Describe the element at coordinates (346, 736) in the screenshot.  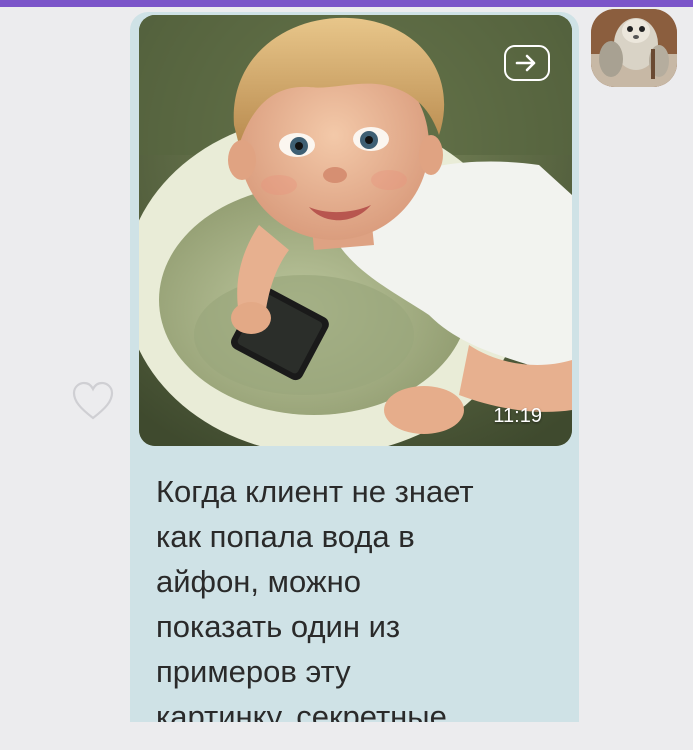
I see `bottom-area` at that location.